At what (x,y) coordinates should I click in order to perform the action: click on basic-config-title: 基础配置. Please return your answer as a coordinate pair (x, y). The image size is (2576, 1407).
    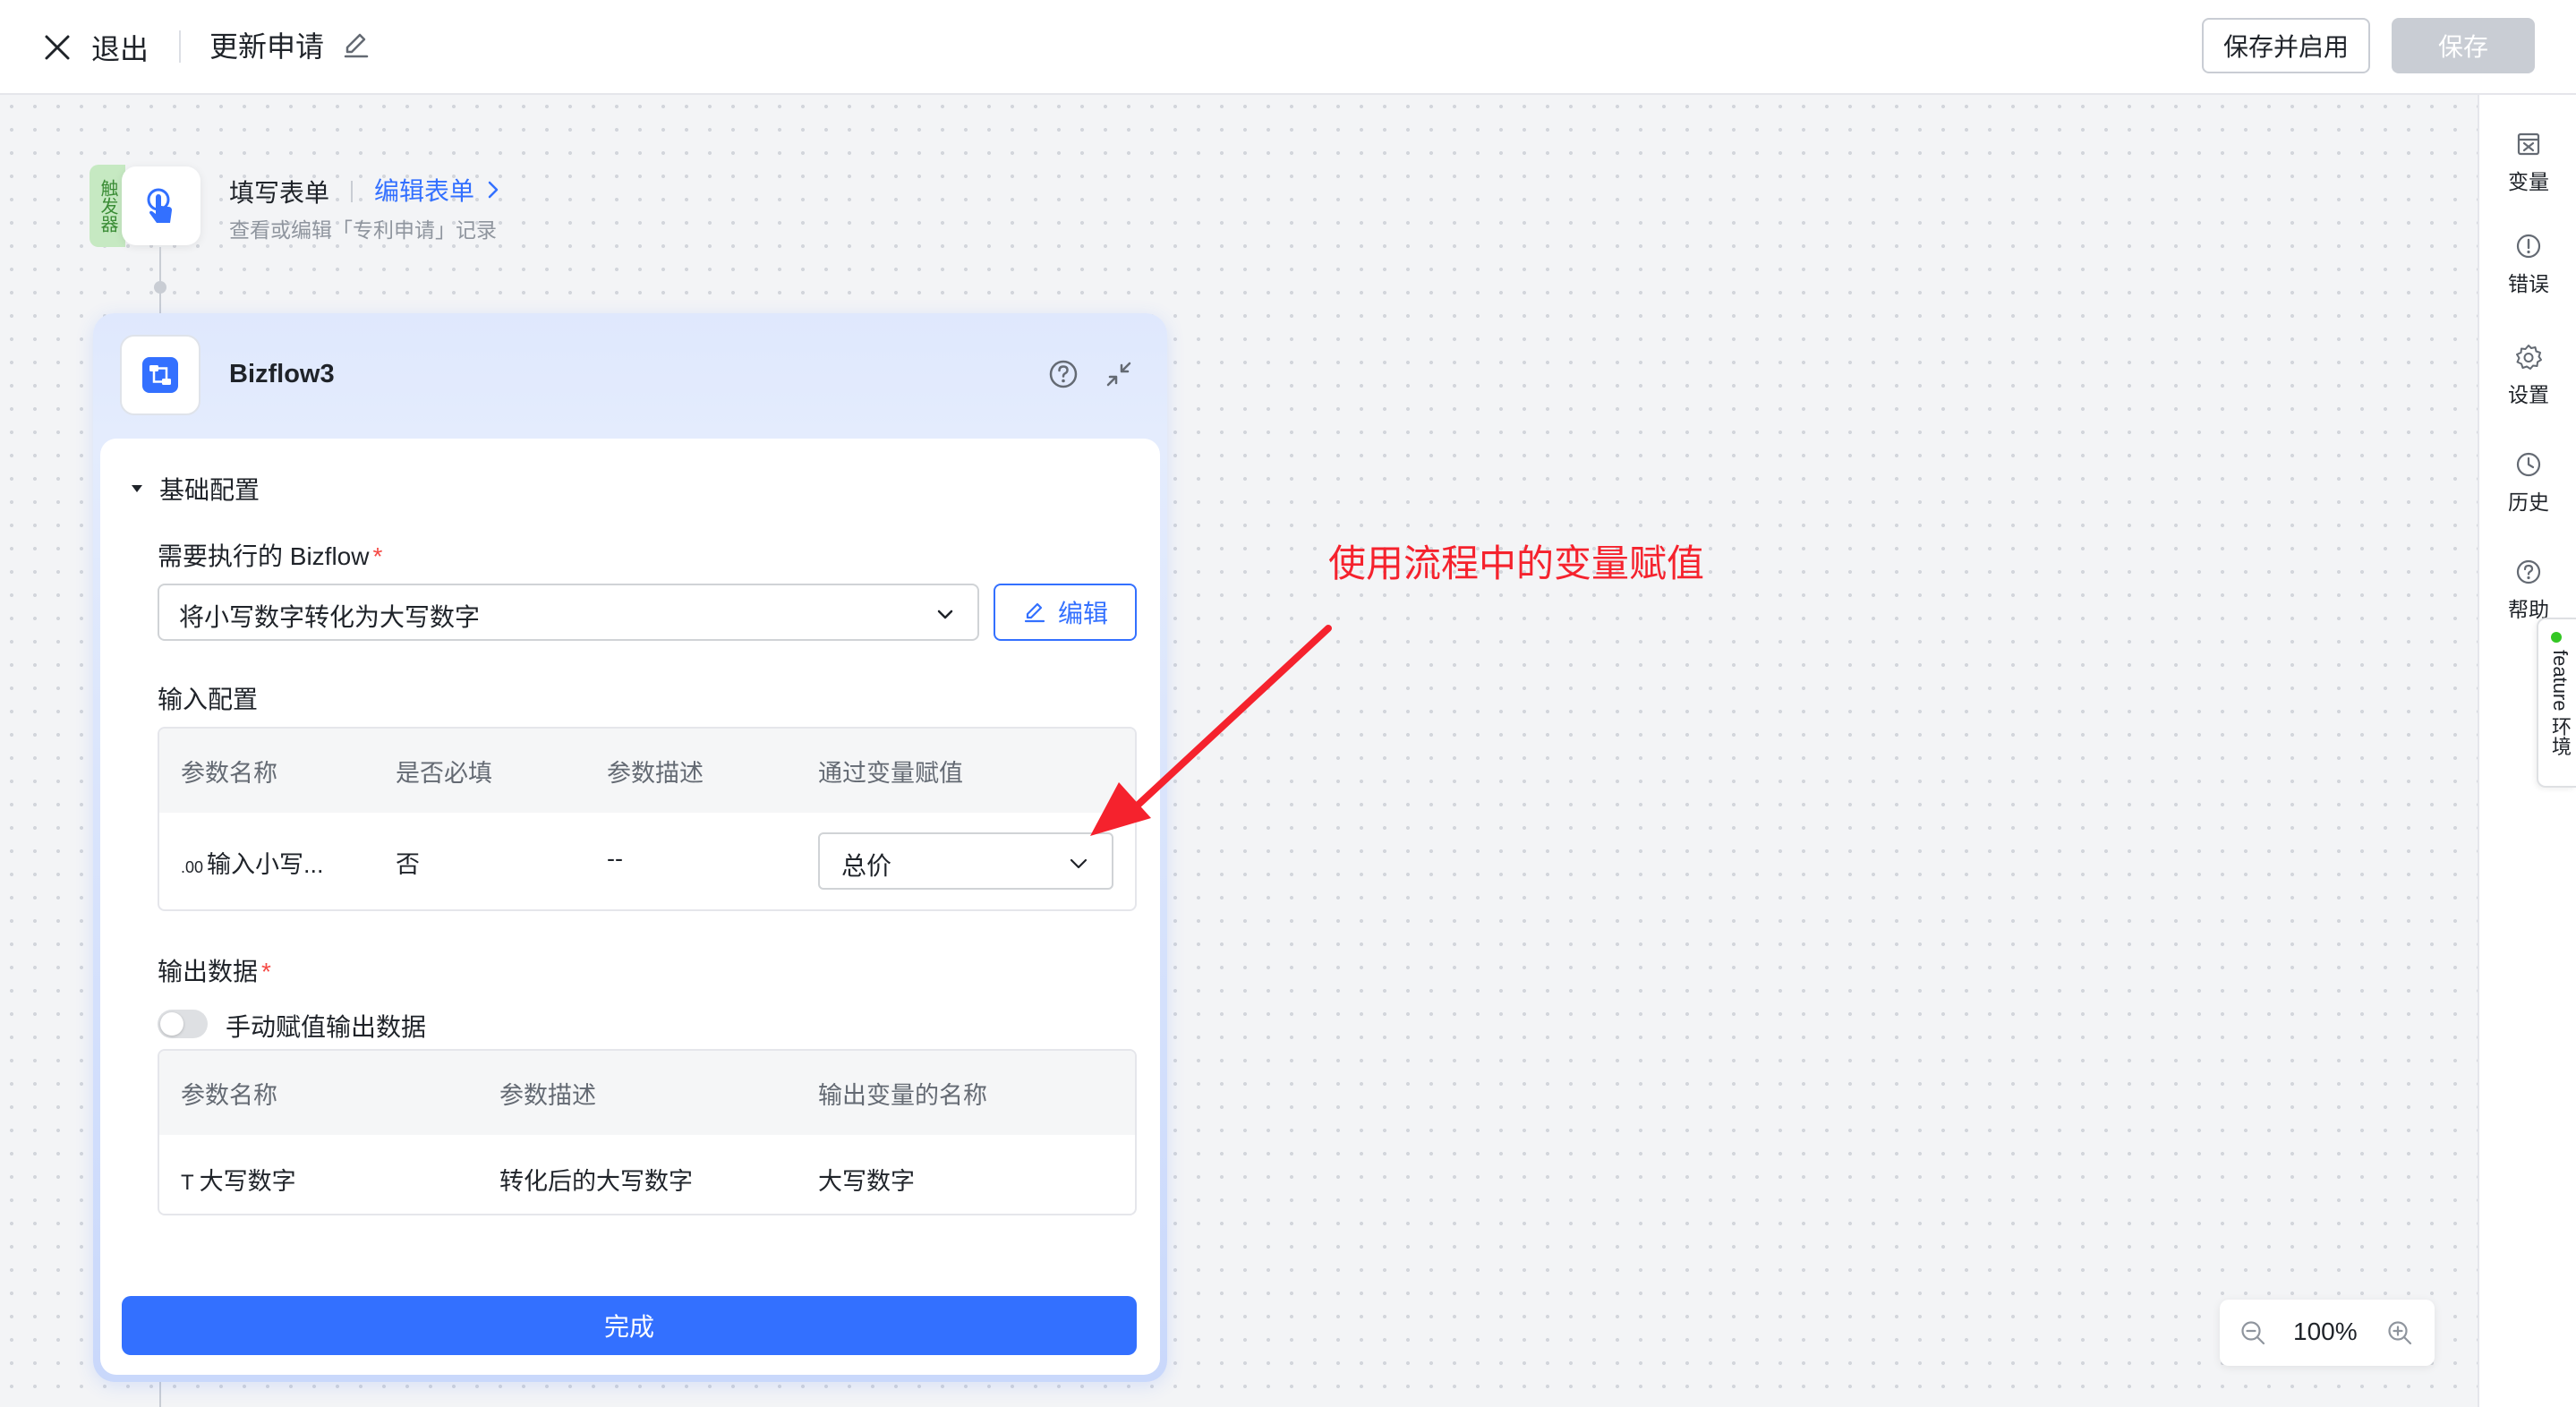
    Looking at the image, I should click on (209, 490).